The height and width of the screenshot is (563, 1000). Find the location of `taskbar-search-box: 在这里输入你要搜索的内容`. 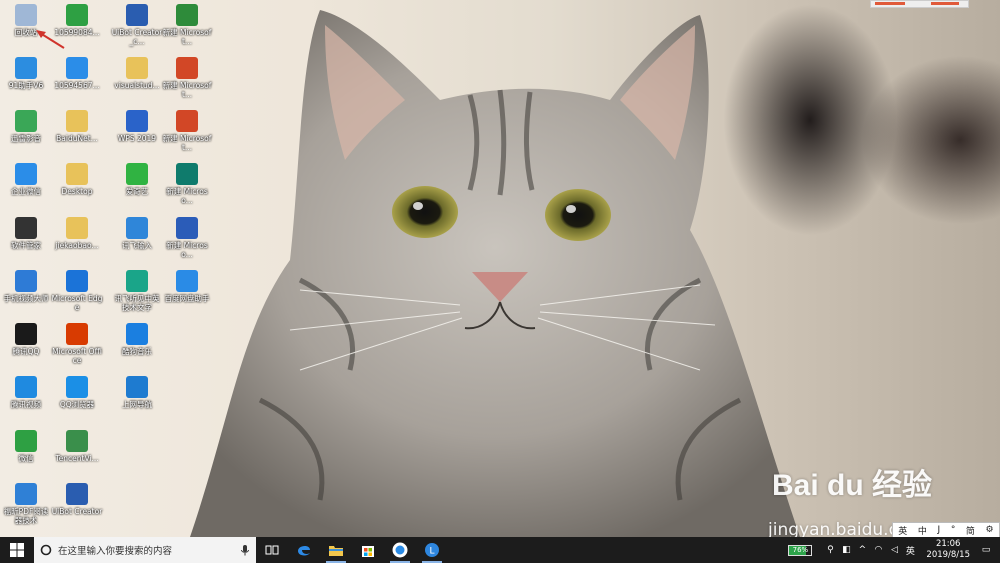

taskbar-search-box: 在这里输入你要搜索的内容 is located at coordinates (145, 550).